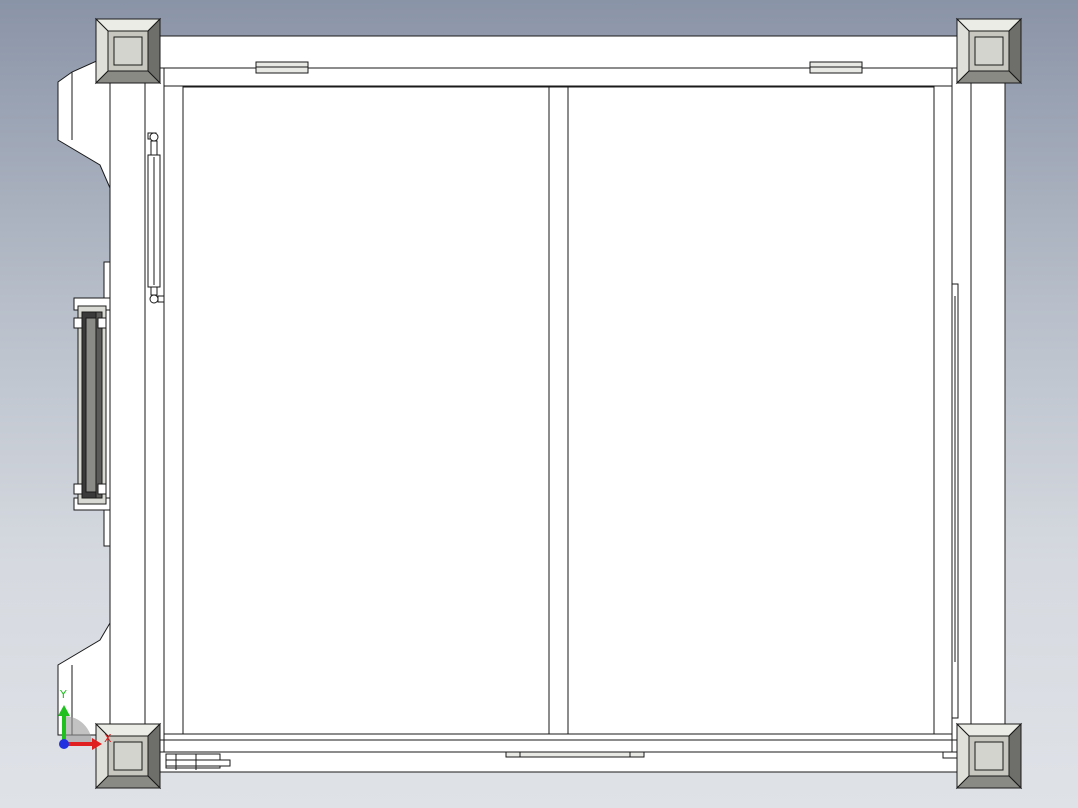 The width and height of the screenshot is (1078, 808). What do you see at coordinates (558, 410) in the screenshot?
I see `center-mullion` at bounding box center [558, 410].